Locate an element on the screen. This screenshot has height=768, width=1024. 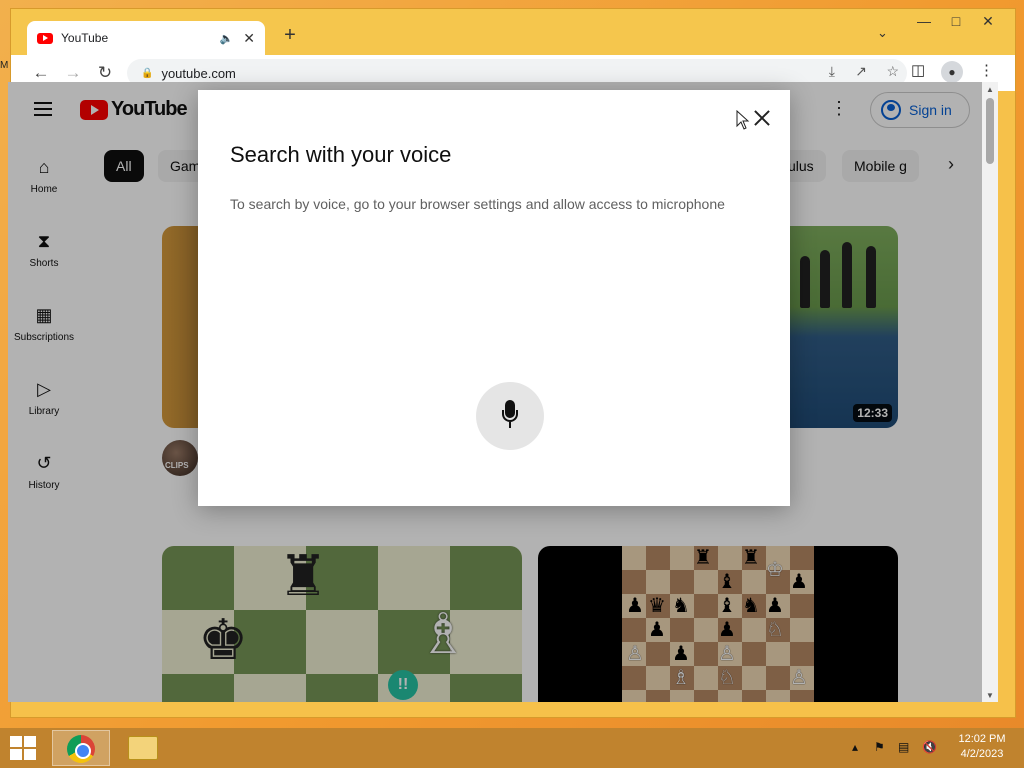
tab-title: YouTube is located at coordinates (85, 38).